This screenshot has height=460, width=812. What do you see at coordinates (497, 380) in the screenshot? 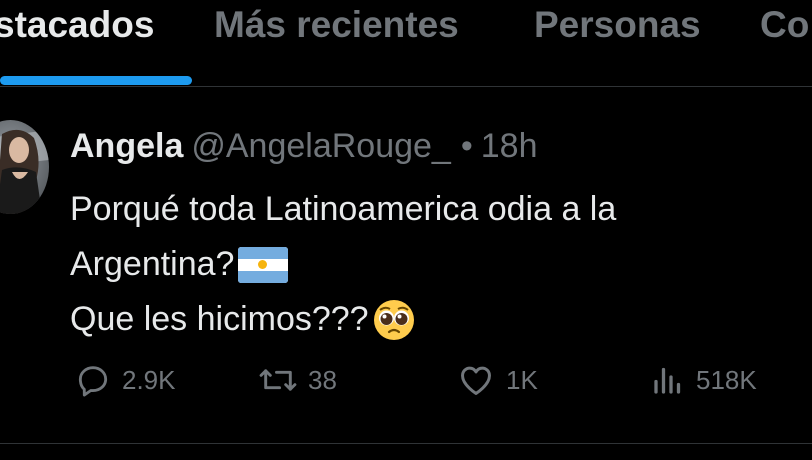
I see `like-button: 1K` at bounding box center [497, 380].